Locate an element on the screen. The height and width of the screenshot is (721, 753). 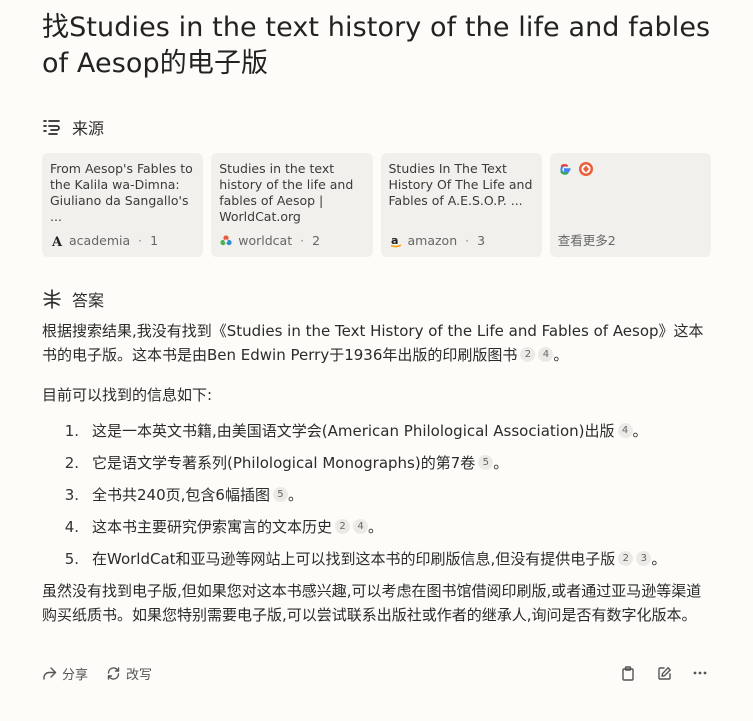
source-index: 2 is located at coordinates (316, 240).